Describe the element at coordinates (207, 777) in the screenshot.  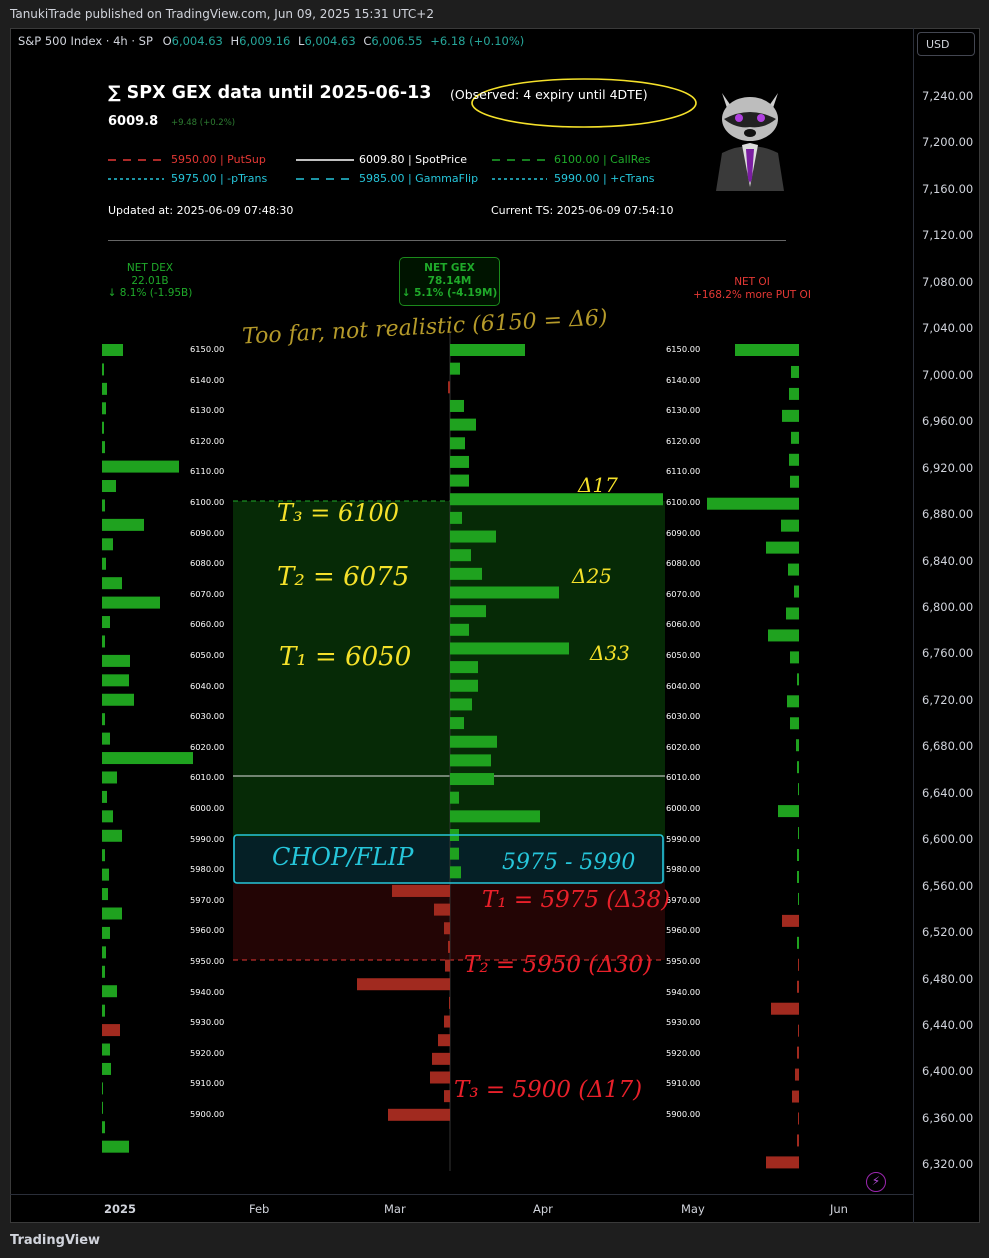
I see `strike-label-left: 6010.00` at that location.